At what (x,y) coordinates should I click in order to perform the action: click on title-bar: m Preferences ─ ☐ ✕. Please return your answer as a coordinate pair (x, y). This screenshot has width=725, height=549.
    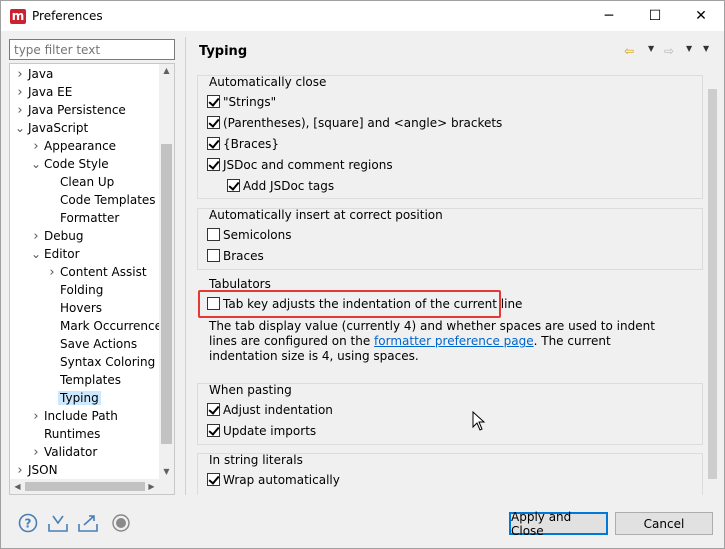
    Looking at the image, I should click on (362, 16).